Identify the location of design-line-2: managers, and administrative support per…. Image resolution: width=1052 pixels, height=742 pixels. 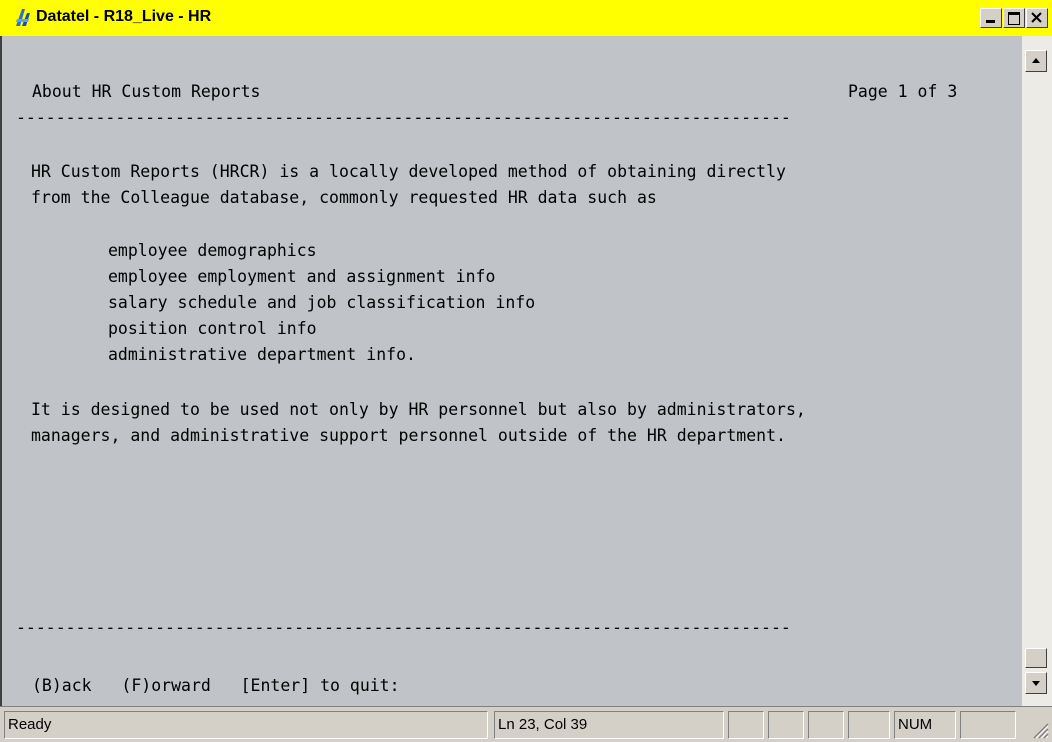
(408, 435).